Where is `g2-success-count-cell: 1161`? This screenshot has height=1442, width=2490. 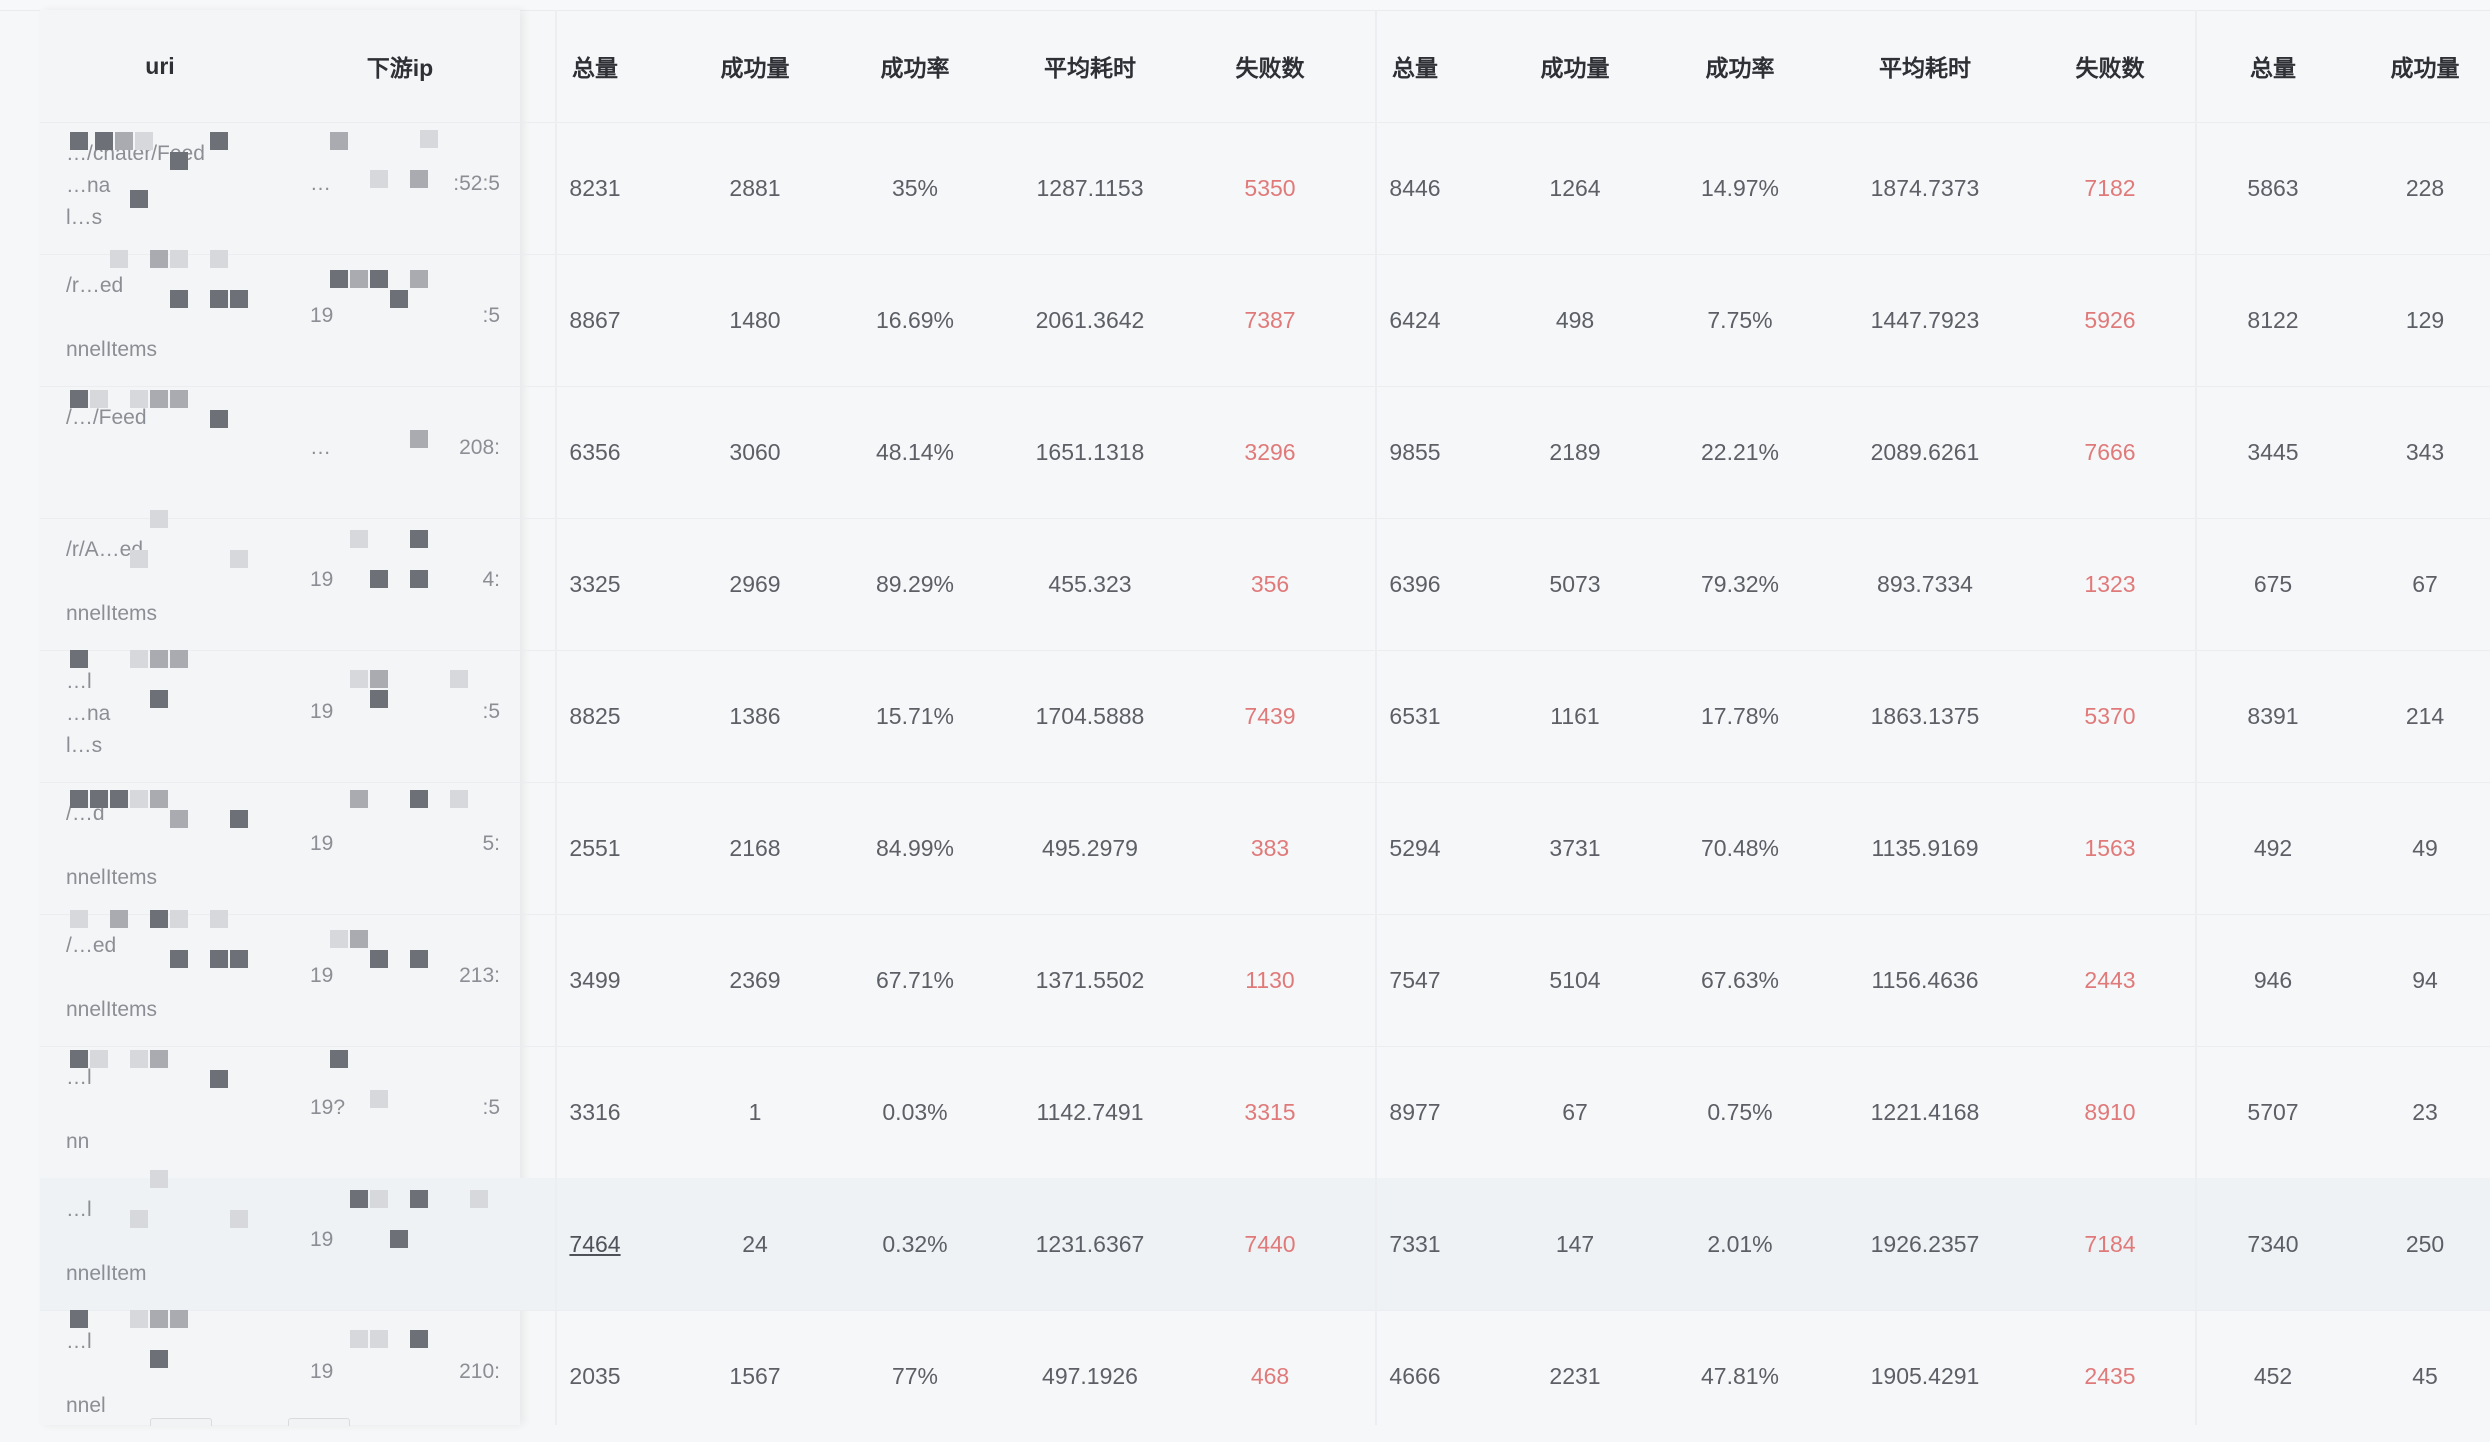
g2-success-count-cell: 1161 is located at coordinates (1575, 715).